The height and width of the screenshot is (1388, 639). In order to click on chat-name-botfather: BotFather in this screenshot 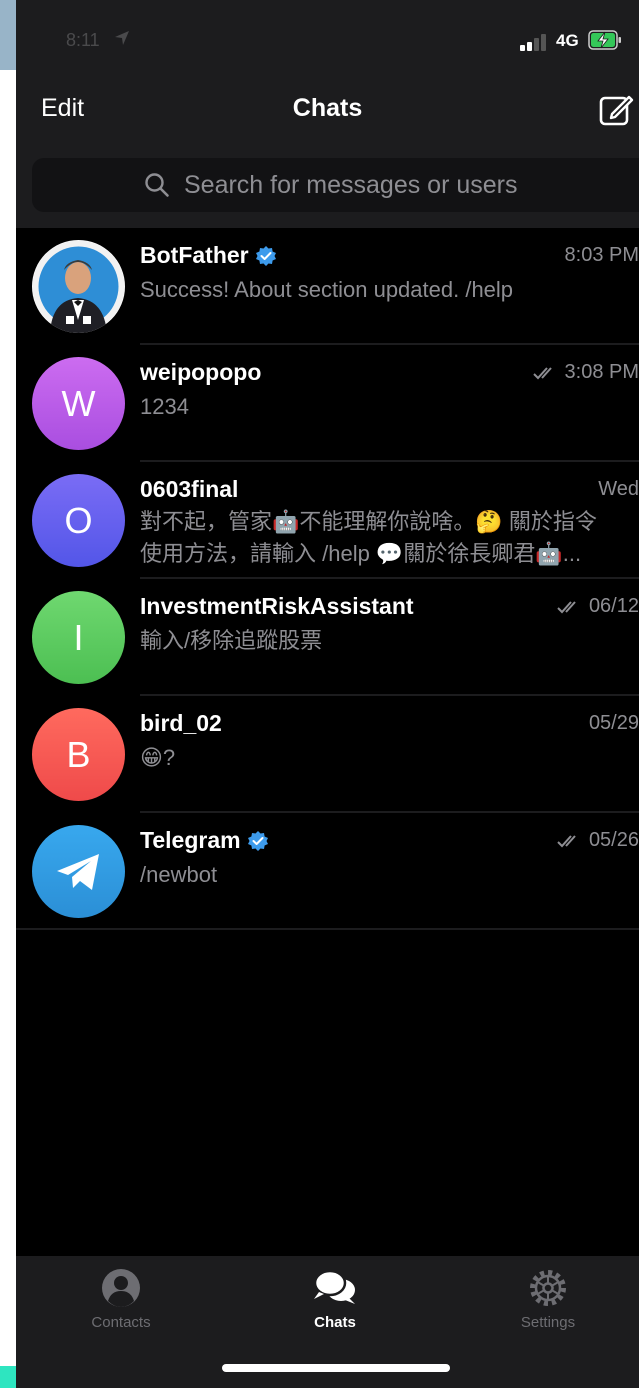, I will do `click(208, 255)`.